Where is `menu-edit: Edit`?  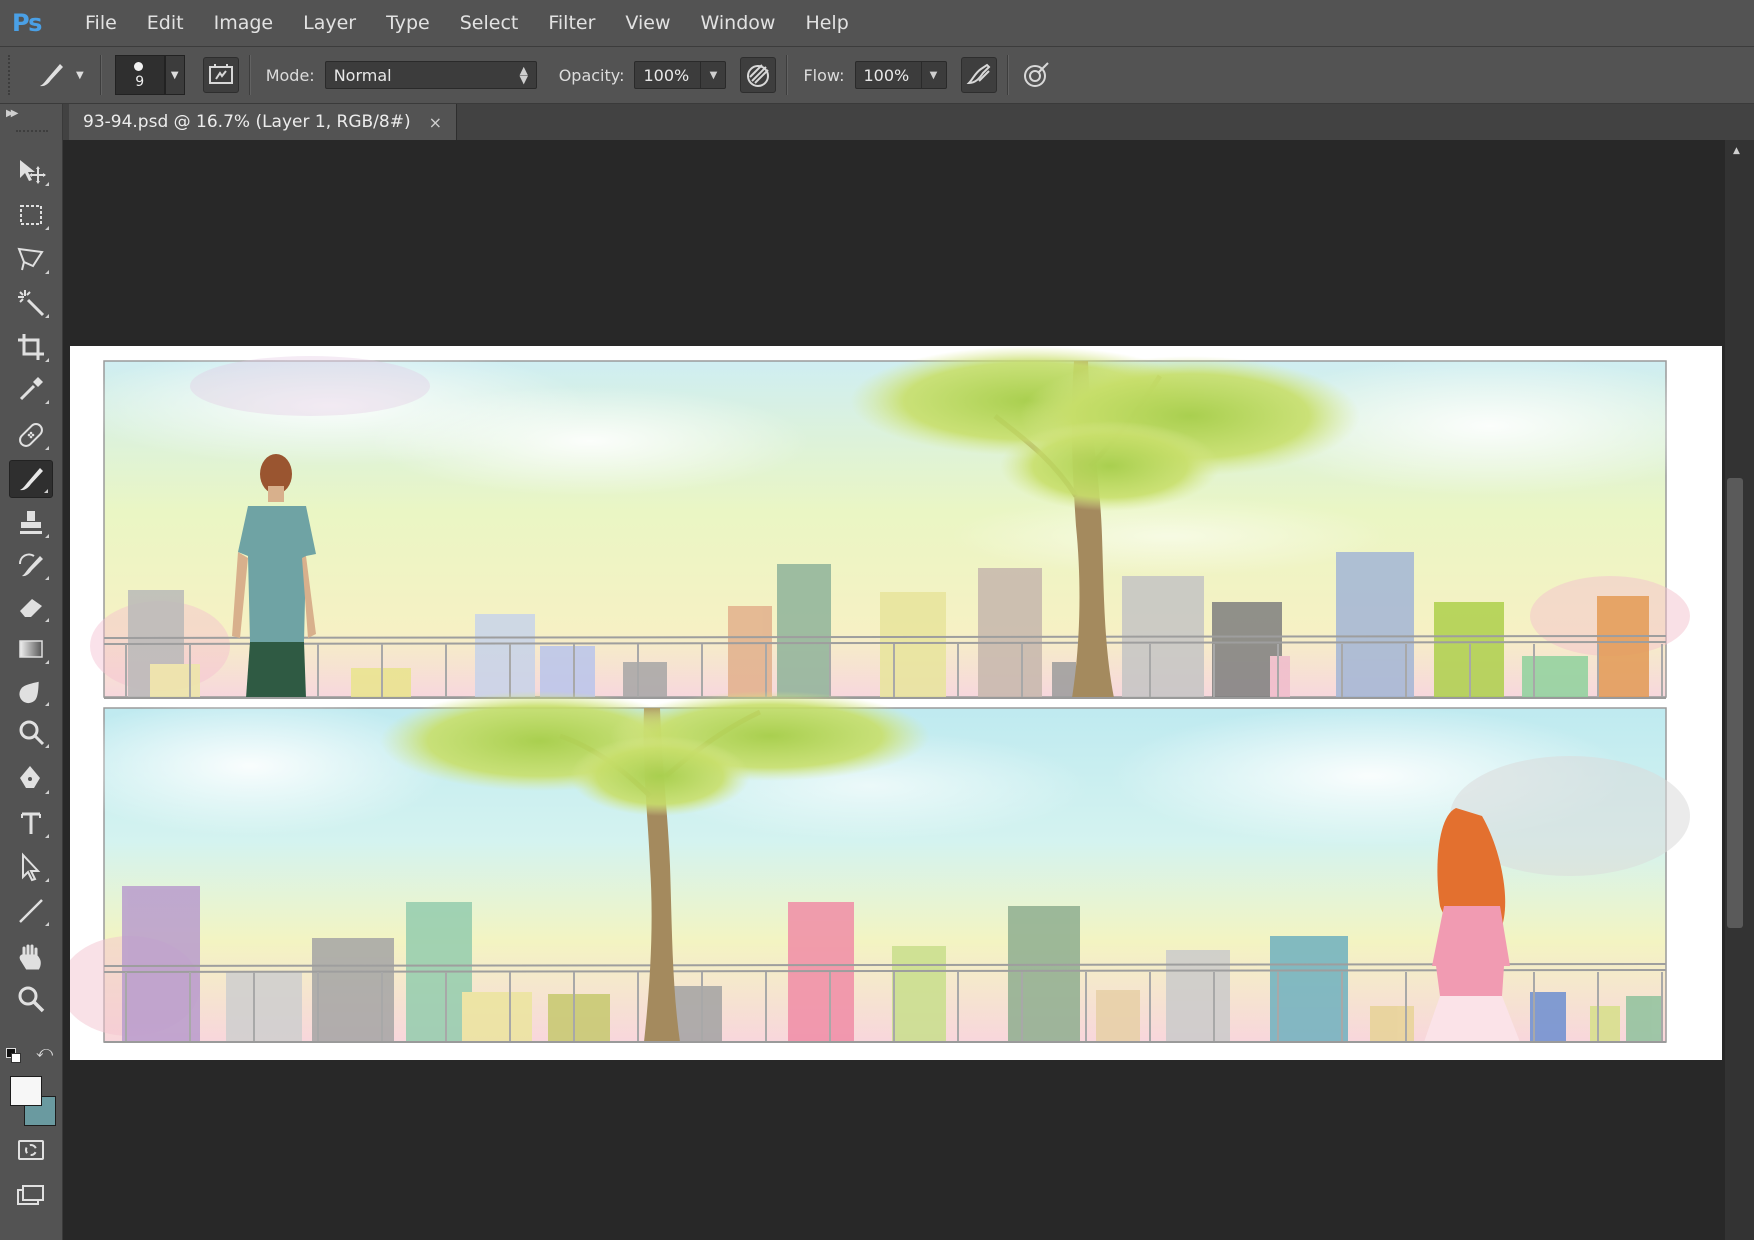
menu-edit: Edit is located at coordinates (165, 23).